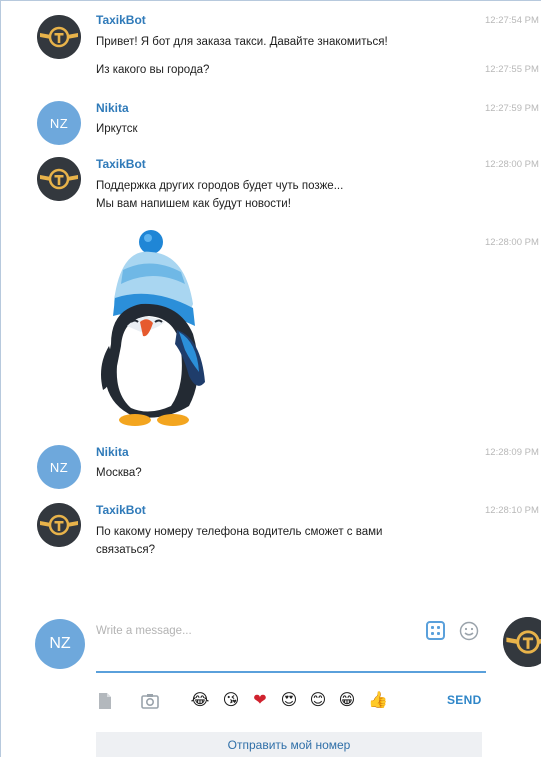  I want to click on message-time: 12:28:09 PM, so click(512, 452).